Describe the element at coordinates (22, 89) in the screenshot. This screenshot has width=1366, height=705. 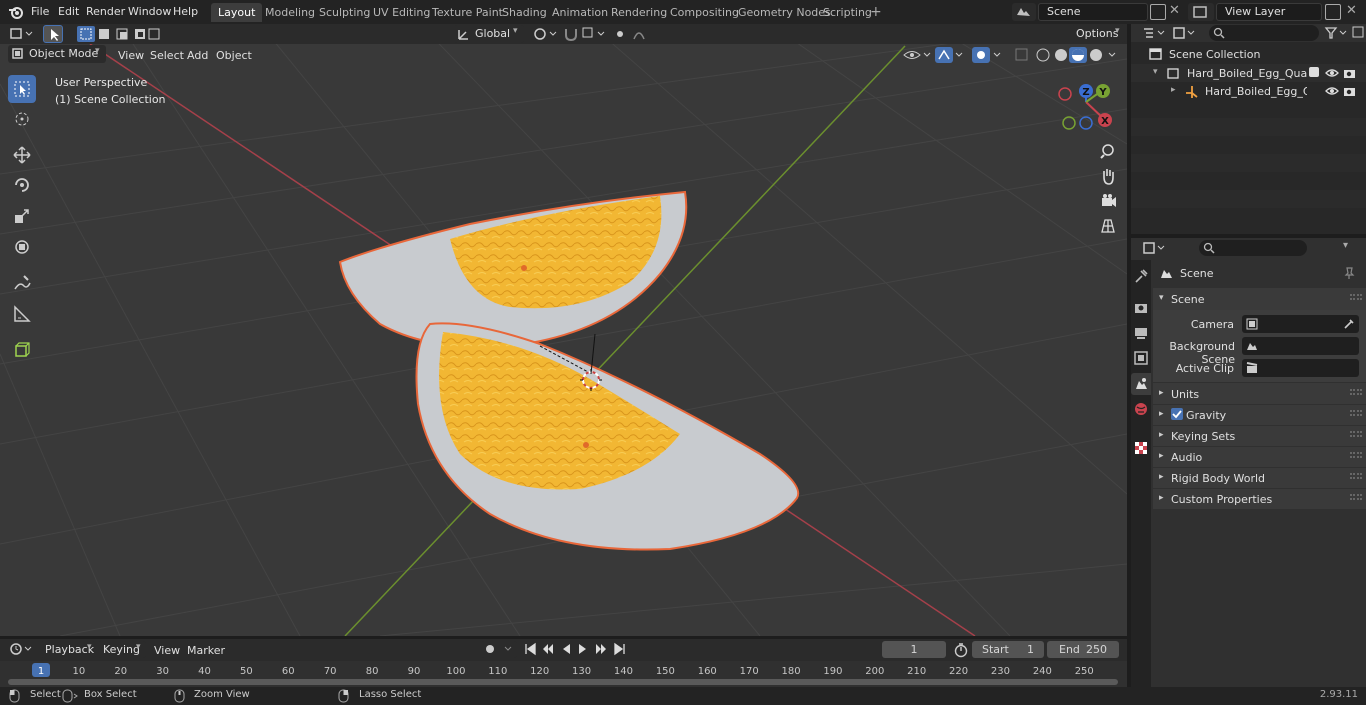
I see `tool-select-box` at that location.